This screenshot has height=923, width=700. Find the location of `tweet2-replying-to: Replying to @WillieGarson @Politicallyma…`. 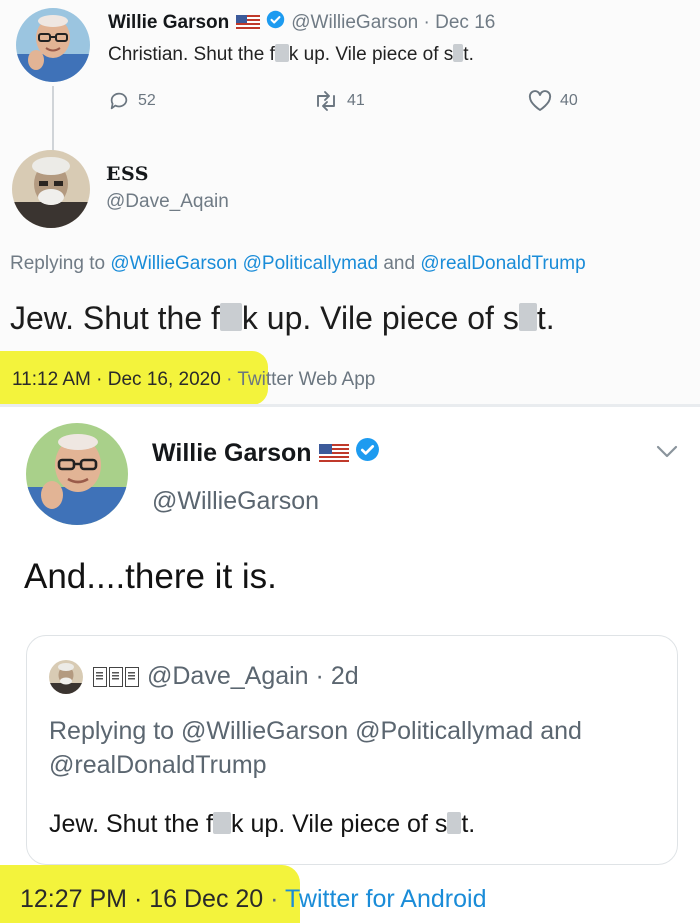

tweet2-replying-to: Replying to @WillieGarson @Politicallyma… is located at coordinates (298, 264).